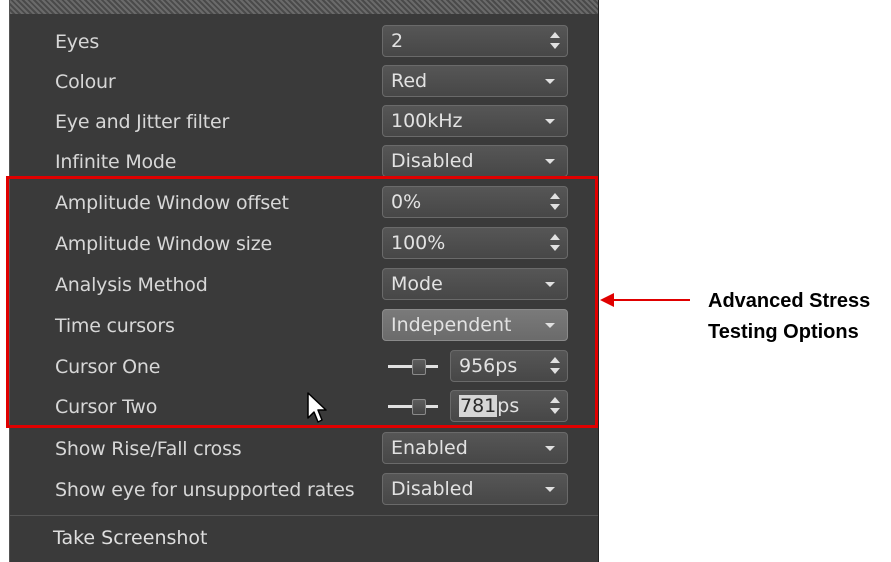  I want to click on callout-line-1: Advanced Stress, so click(789, 301).